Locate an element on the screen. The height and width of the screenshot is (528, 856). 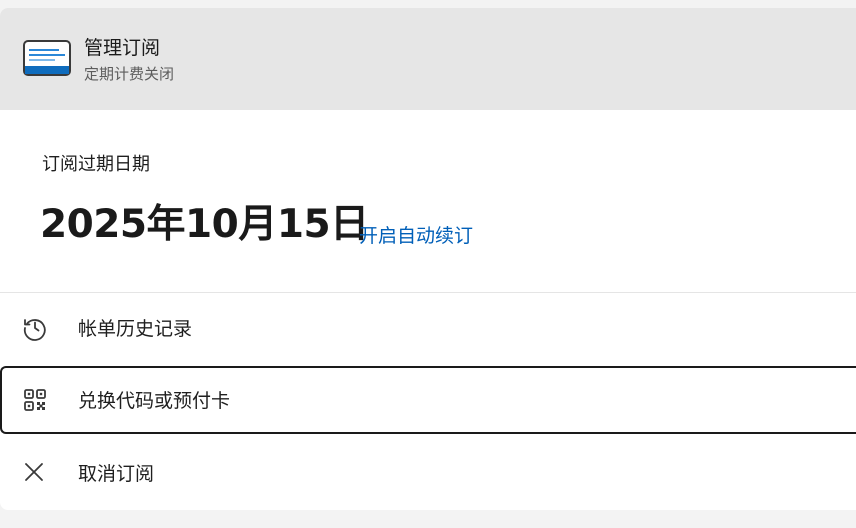
close-icon is located at coordinates (34, 472).